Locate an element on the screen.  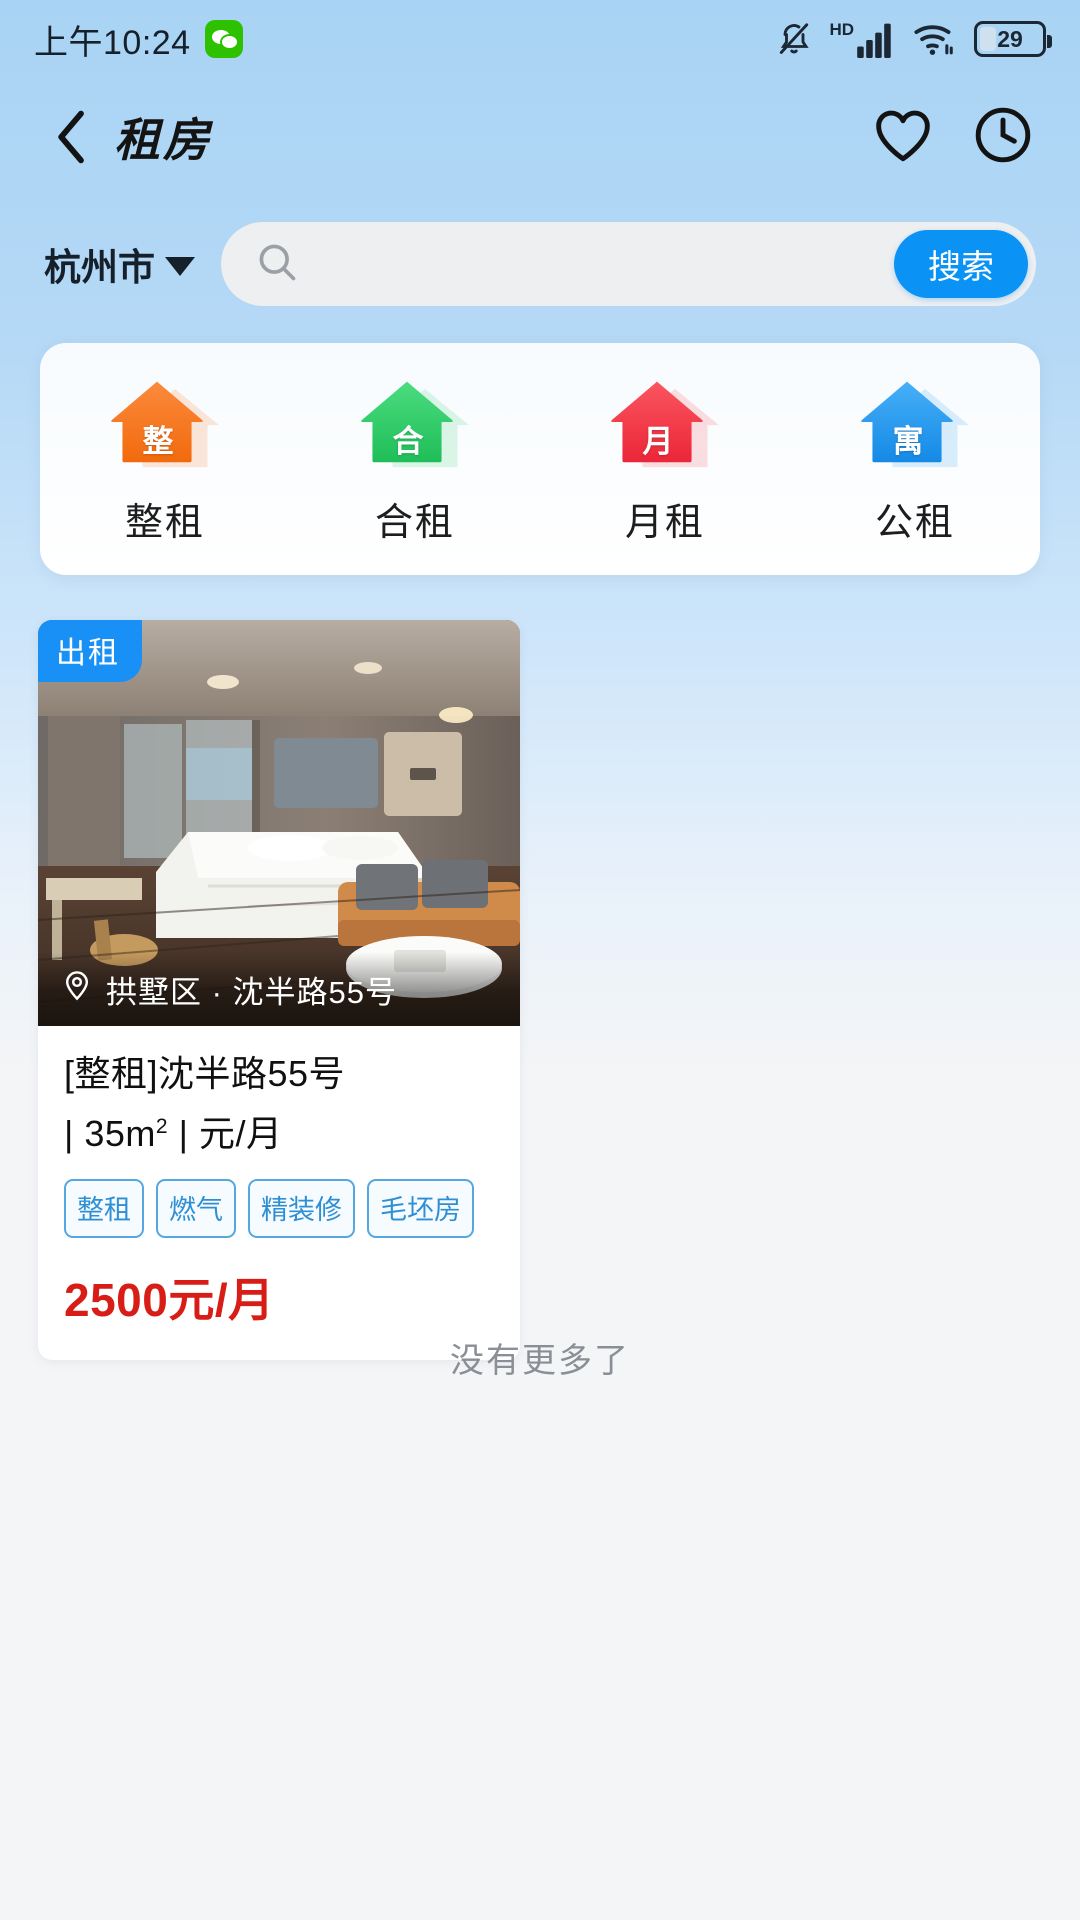
search-button: 搜索 is located at coordinates (961, 264).